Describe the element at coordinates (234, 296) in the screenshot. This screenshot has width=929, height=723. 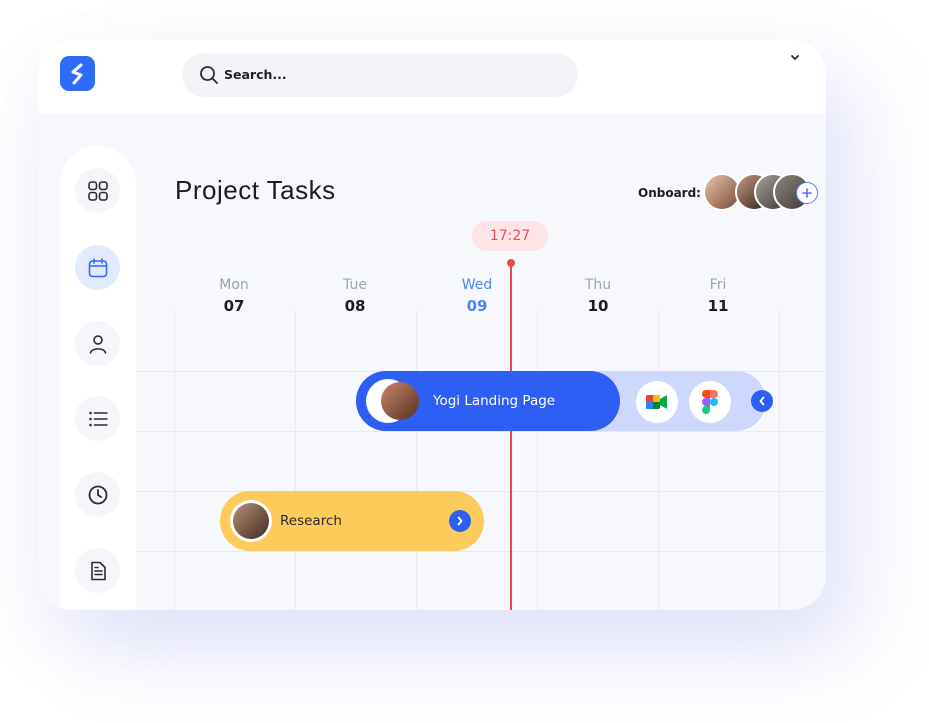
I see `day-column-header: Mon 07` at that location.